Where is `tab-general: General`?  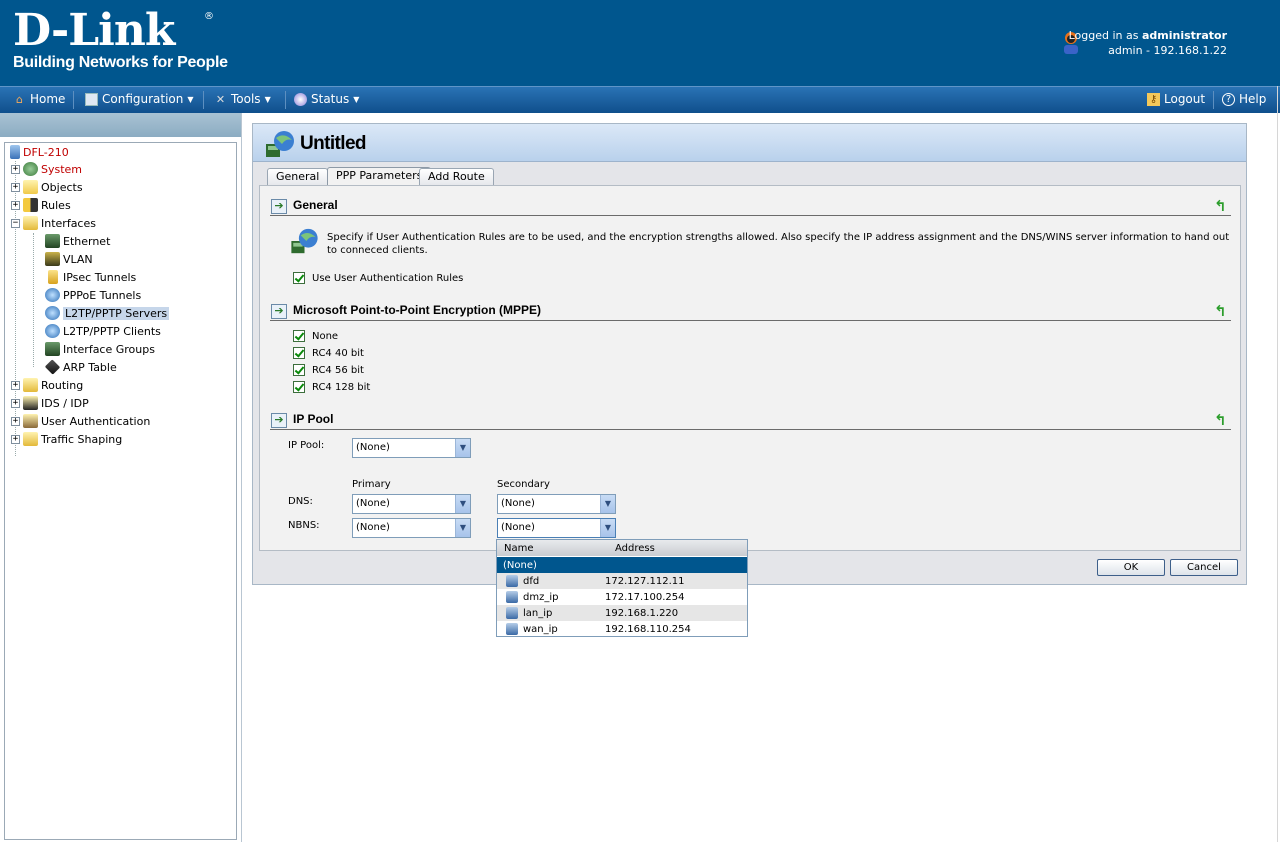
tab-general: General is located at coordinates (298, 176).